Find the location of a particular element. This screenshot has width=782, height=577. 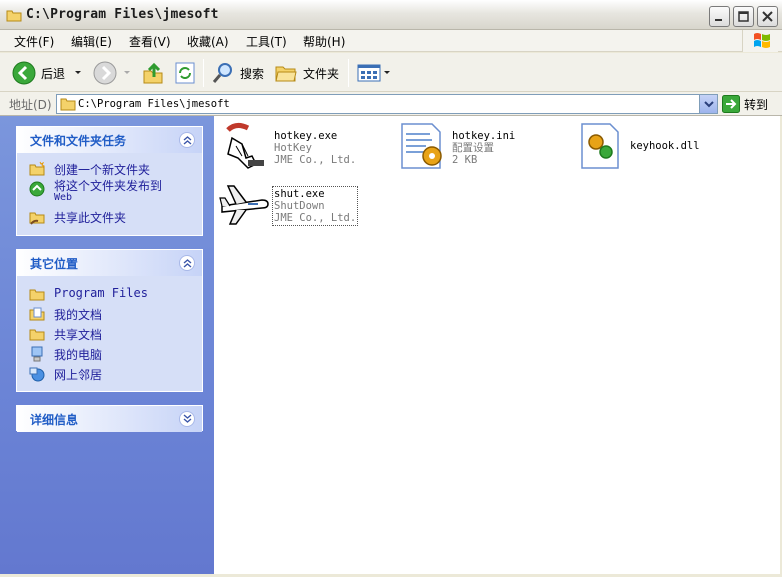

file-description: ShutDown is located at coordinates (299, 206).